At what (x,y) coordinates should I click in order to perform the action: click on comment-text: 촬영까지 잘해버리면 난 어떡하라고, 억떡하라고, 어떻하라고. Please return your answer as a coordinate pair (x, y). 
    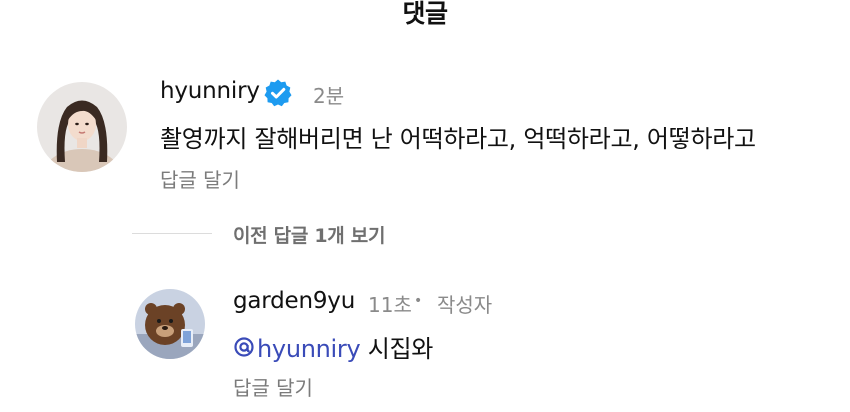
    Looking at the image, I should click on (458, 139).